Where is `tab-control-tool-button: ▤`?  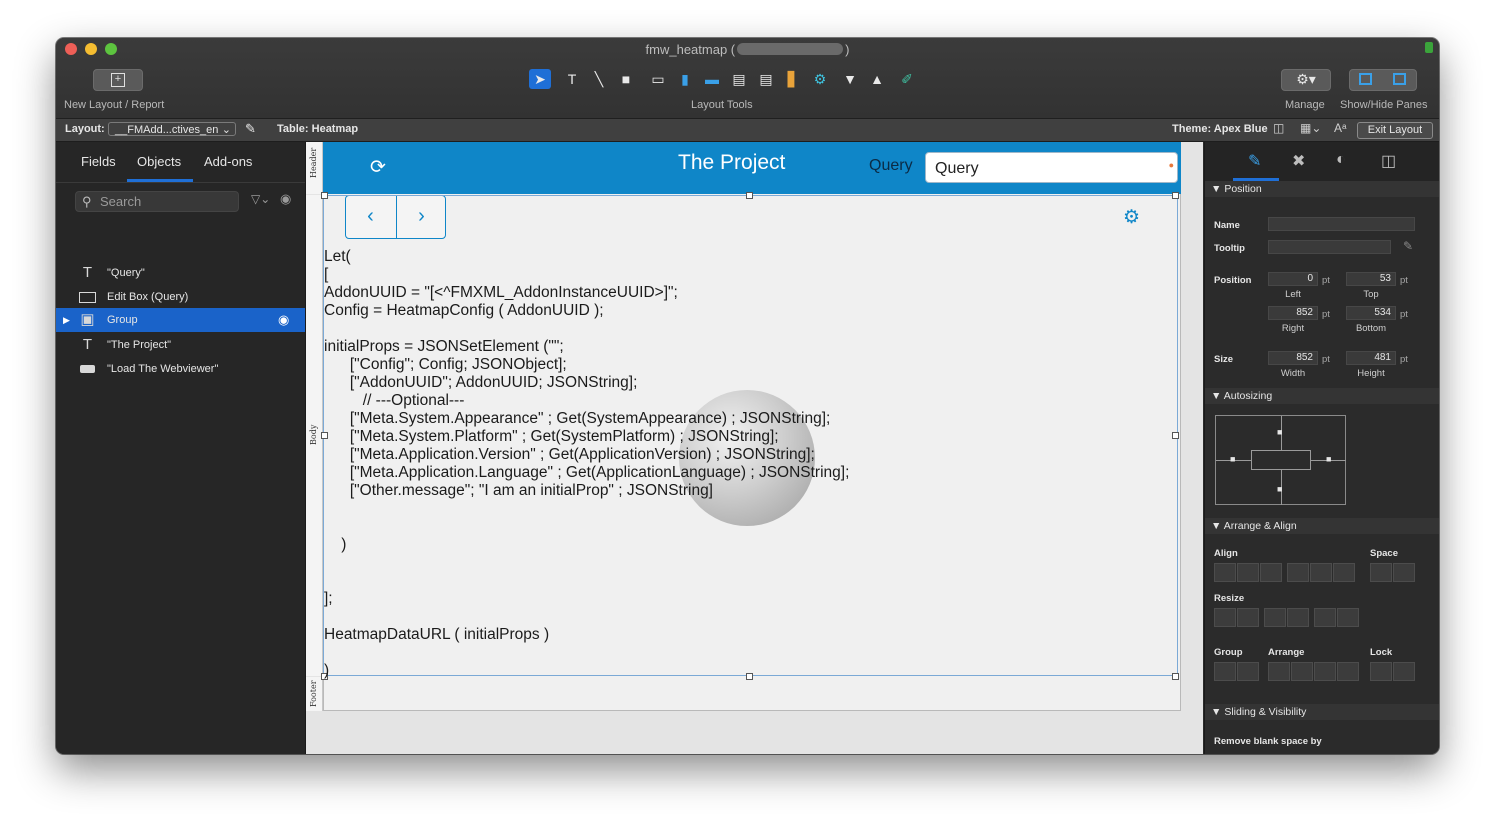
tab-control-tool-button: ▤ is located at coordinates (739, 79).